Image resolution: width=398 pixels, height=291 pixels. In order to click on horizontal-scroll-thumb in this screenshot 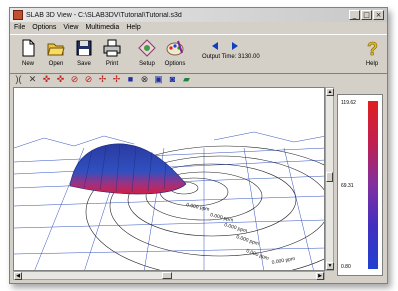, I will do `click(167, 275)`.